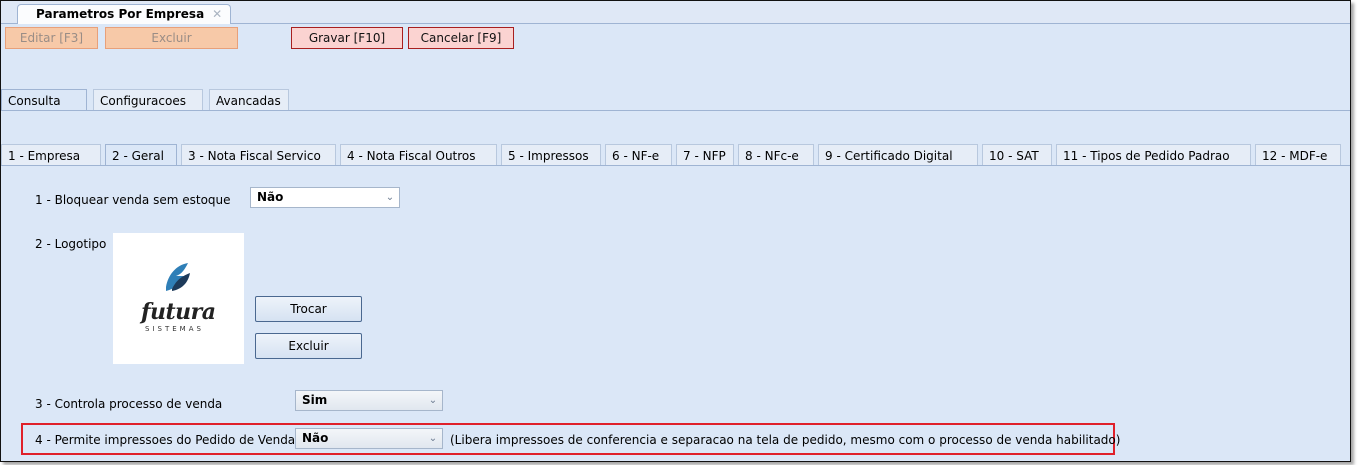 The height and width of the screenshot is (465, 1359). Describe the element at coordinates (249, 100) in the screenshot. I see `tab-avancadas: Avancadas` at that location.